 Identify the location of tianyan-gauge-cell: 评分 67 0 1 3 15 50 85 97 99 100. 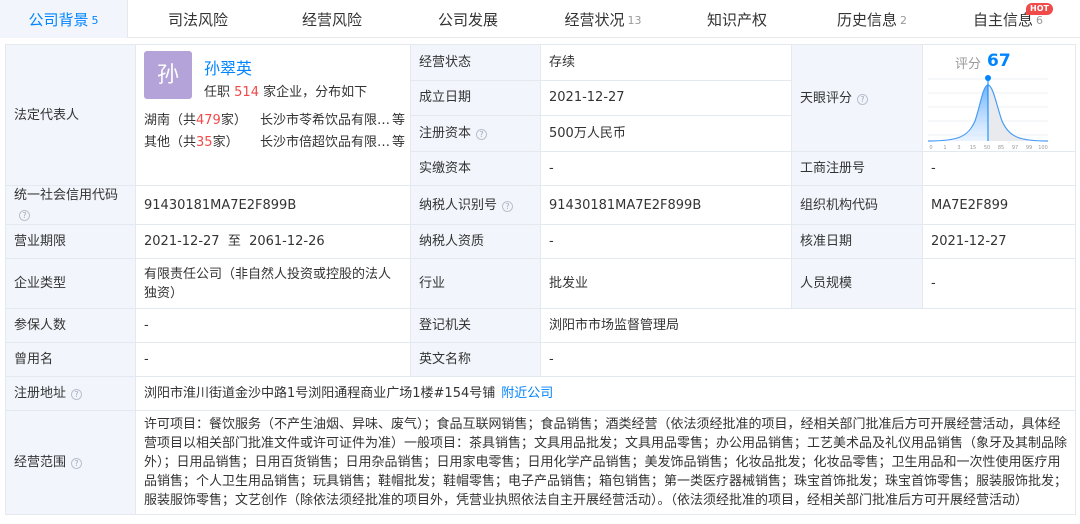
(999, 98).